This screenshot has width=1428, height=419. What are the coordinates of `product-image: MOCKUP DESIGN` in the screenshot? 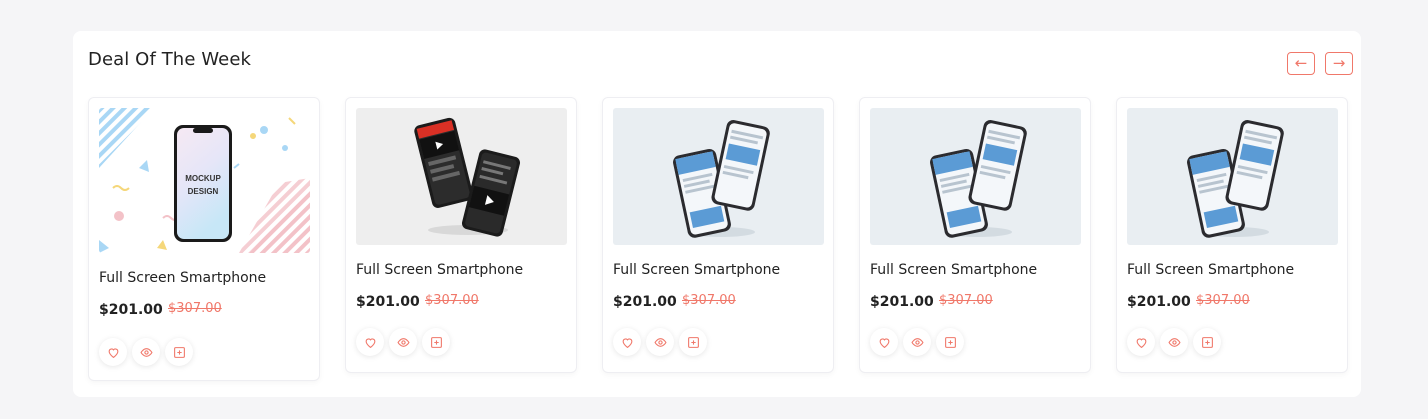 It's located at (204, 180).